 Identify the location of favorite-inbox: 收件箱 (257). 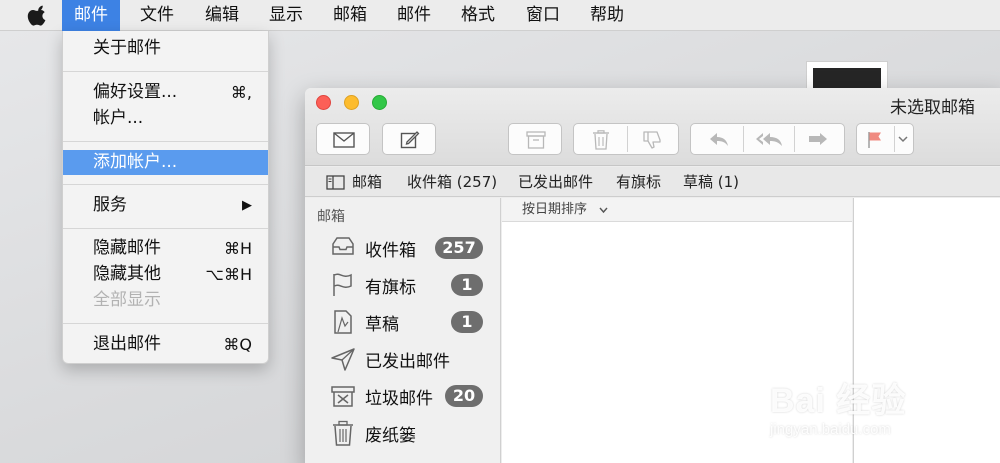
(452, 182).